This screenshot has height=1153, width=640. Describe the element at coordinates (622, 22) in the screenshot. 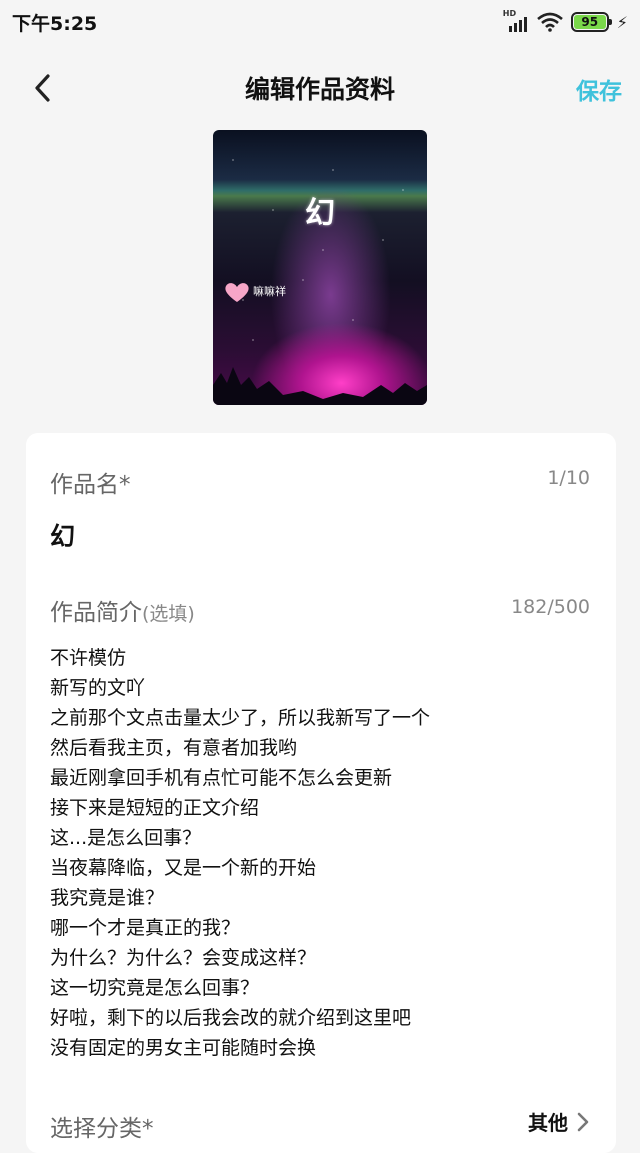

I see `charging-icon: ⚡` at that location.